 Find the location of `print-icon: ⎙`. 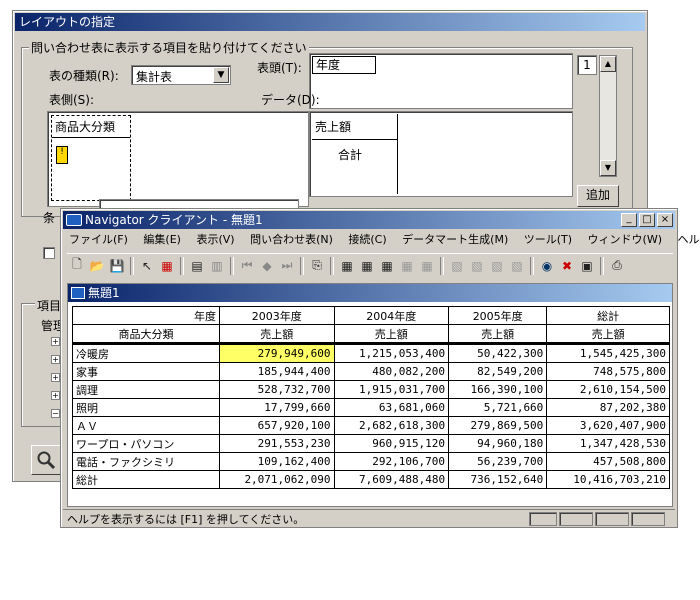

print-icon: ⎙ is located at coordinates (617, 266).